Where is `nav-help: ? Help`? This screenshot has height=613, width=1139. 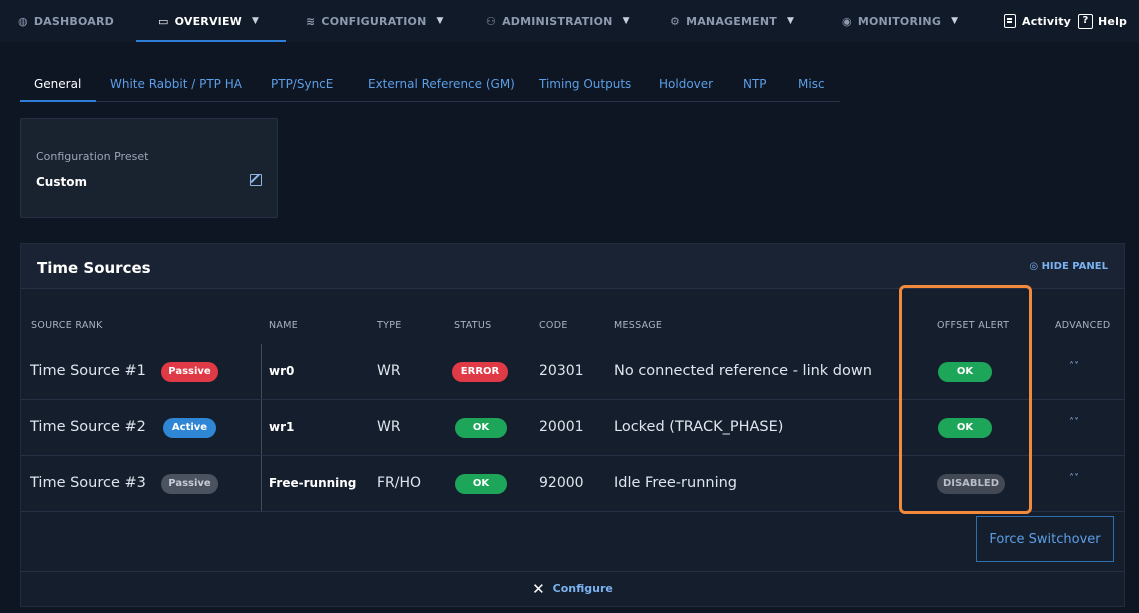
nav-help: ? Help is located at coordinates (1102, 21).